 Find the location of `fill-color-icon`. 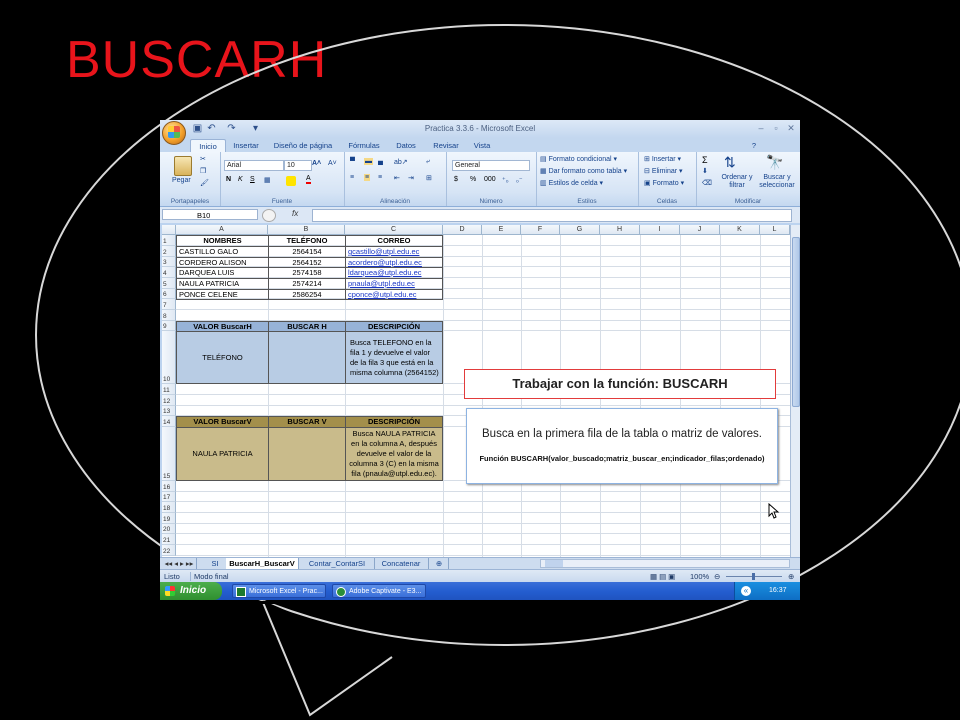

fill-color-icon is located at coordinates (291, 181).